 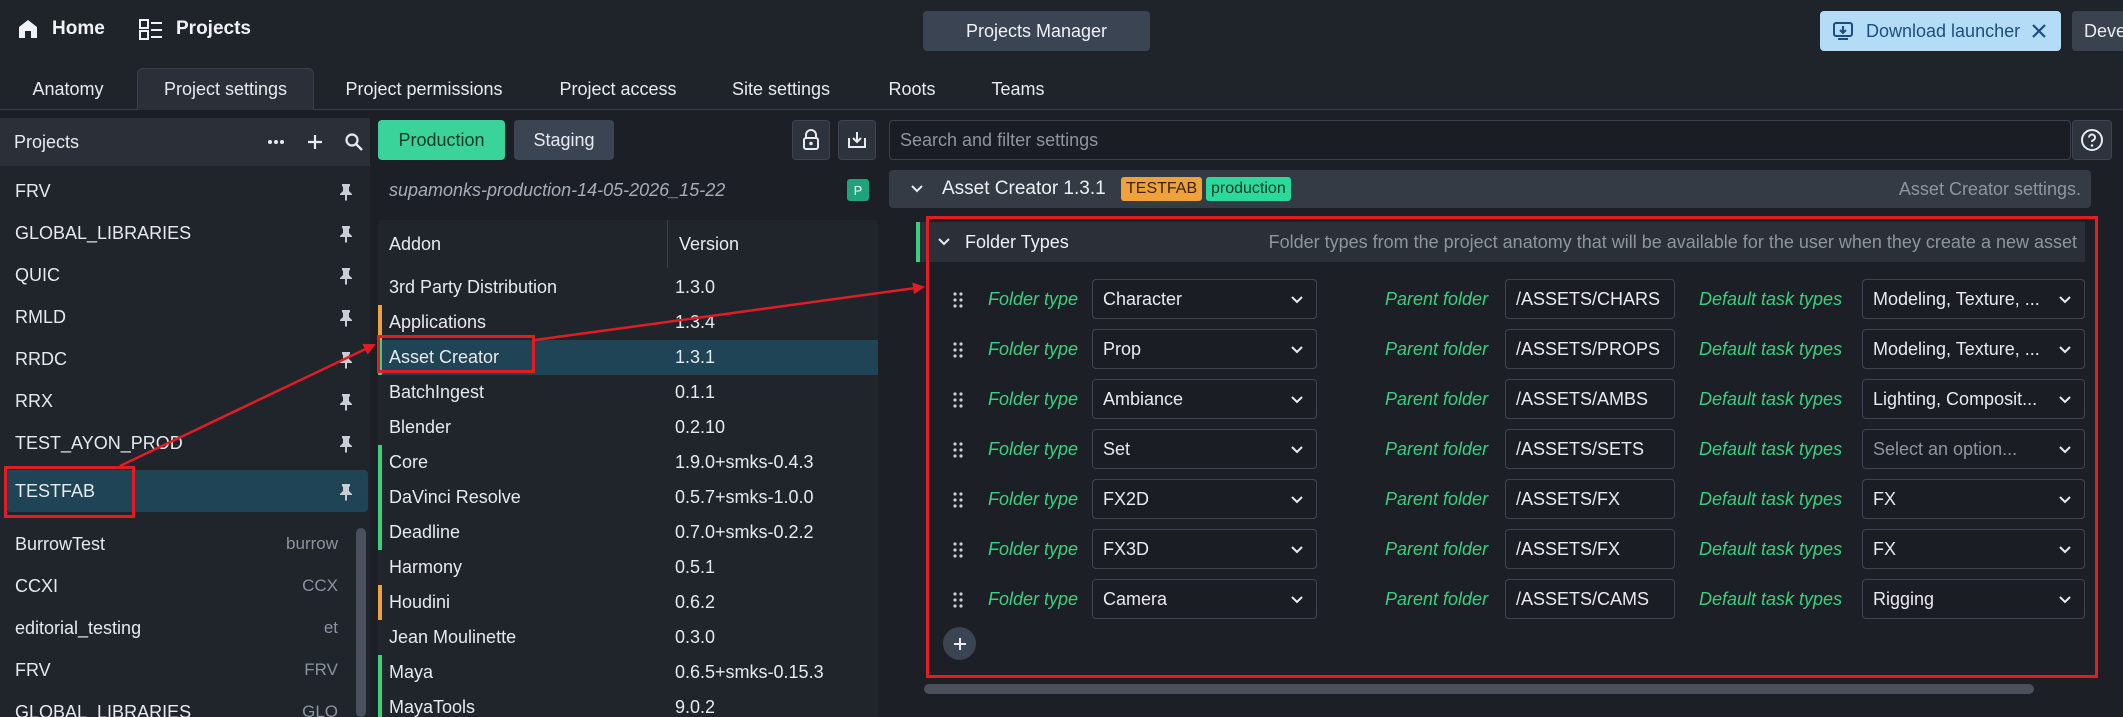 I want to click on tab-site-settings: Site settings, so click(x=781, y=89).